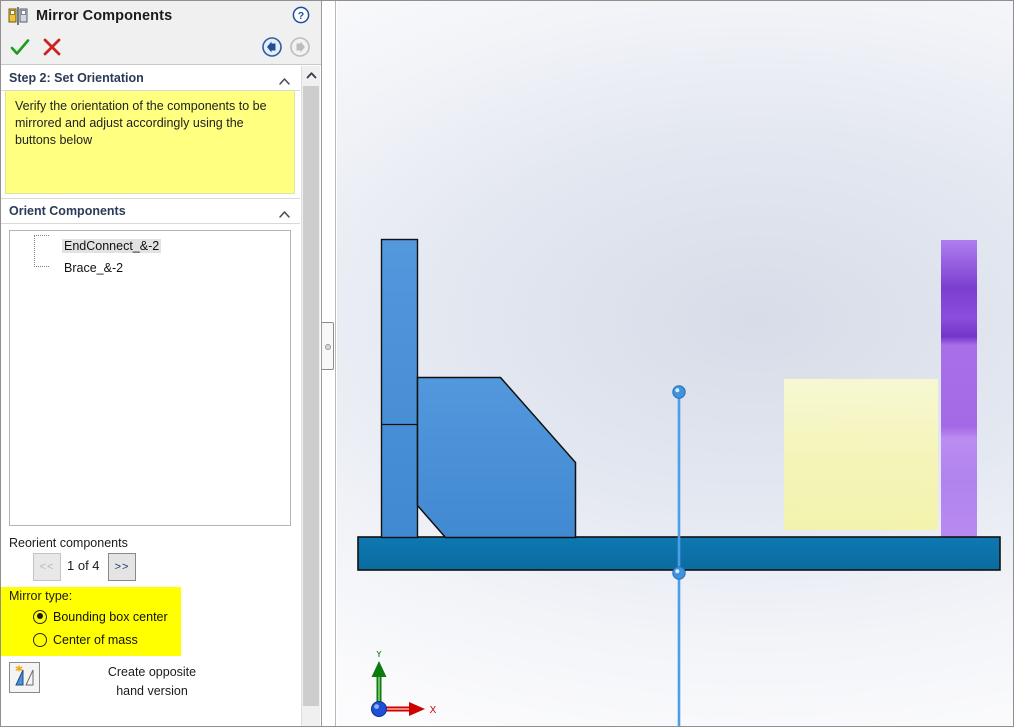 The height and width of the screenshot is (727, 1014). I want to click on section-title-orient: Orient Components, so click(67, 211).